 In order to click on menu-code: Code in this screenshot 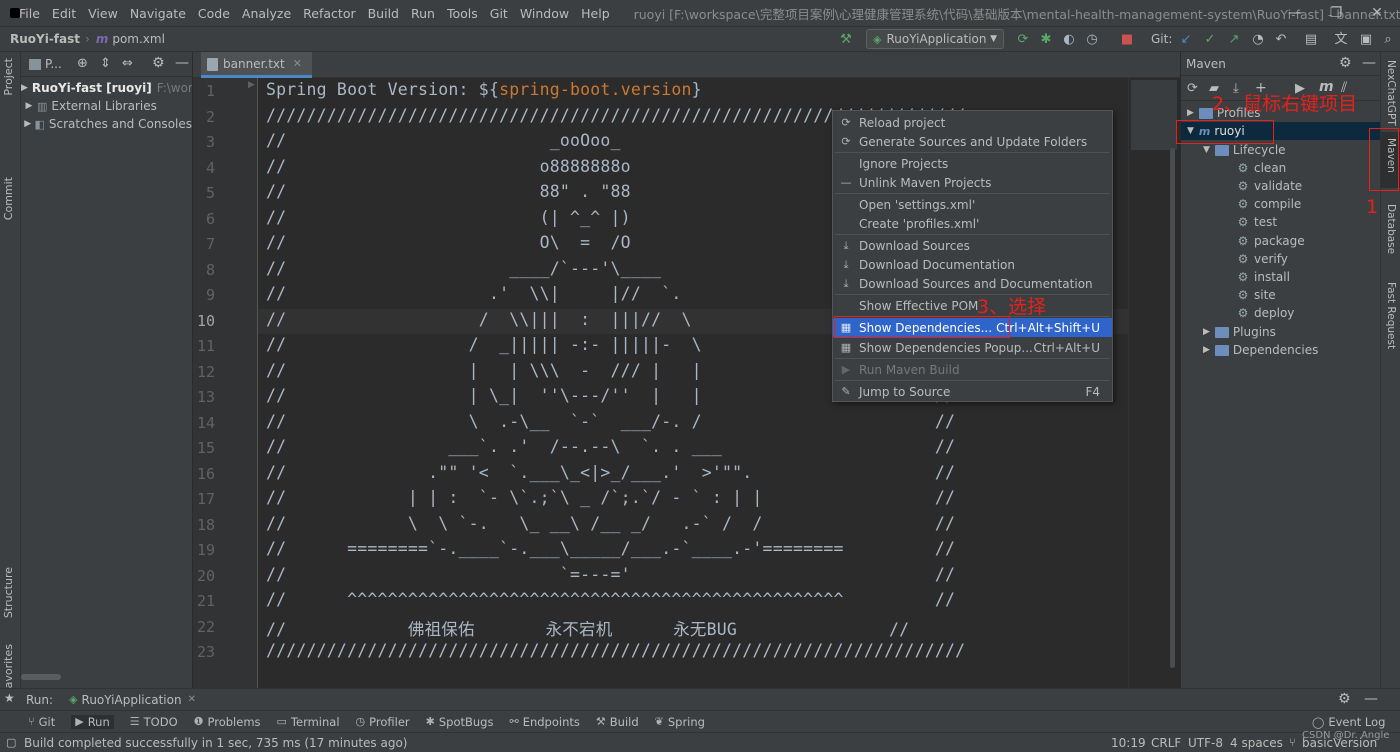, I will do `click(214, 13)`.